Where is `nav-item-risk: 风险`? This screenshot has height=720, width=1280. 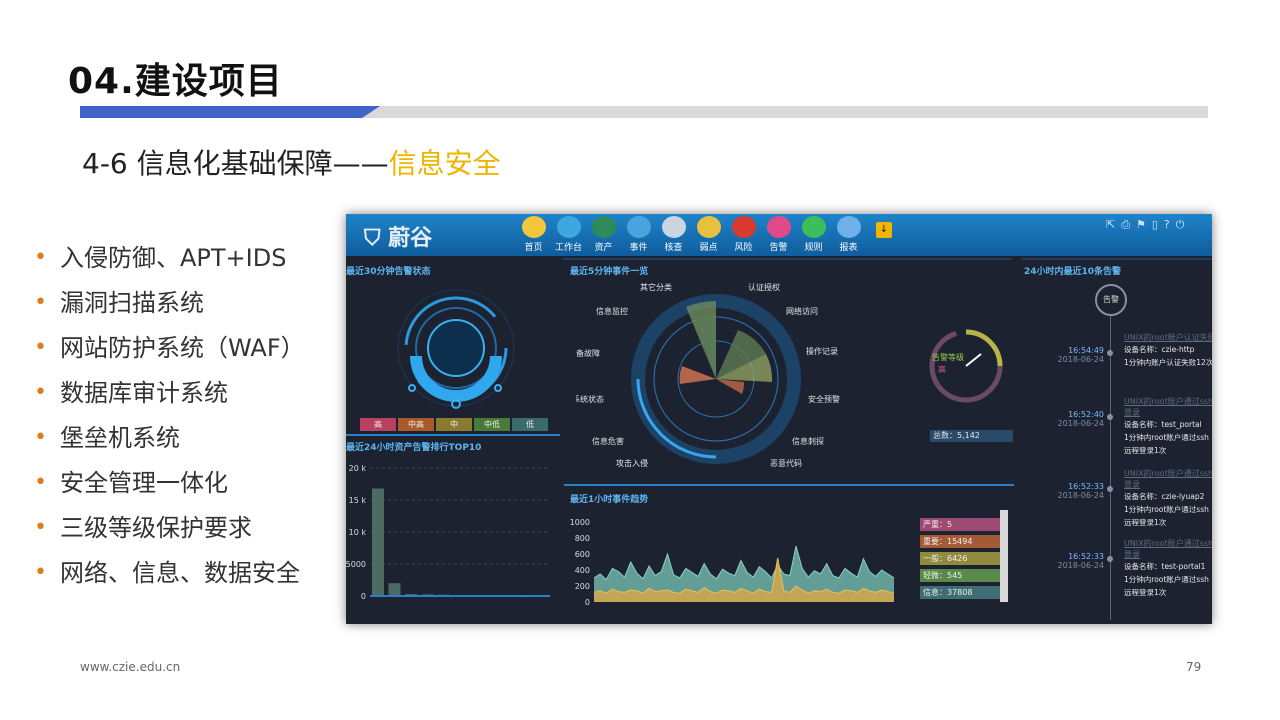
nav-item-risk: 风险 is located at coordinates (743, 234).